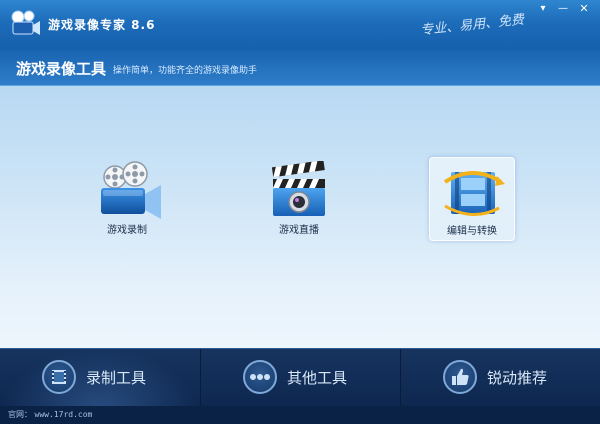 Image resolution: width=600 pixels, height=424 pixels. Describe the element at coordinates (260, 377) in the screenshot. I see `more-dots-icon` at that location.